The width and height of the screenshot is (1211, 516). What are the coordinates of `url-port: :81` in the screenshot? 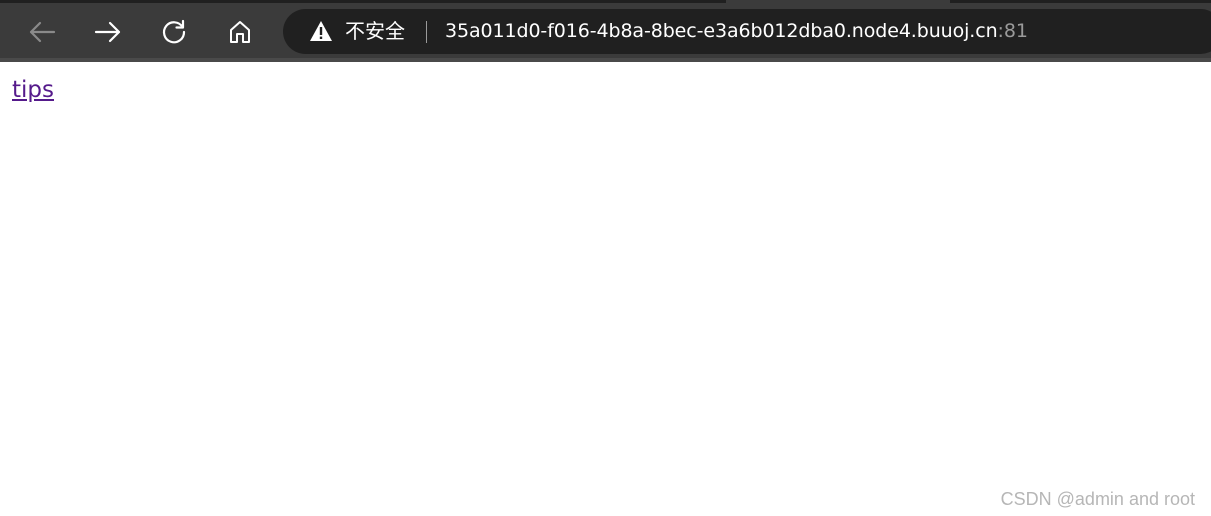 It's located at (1012, 31).